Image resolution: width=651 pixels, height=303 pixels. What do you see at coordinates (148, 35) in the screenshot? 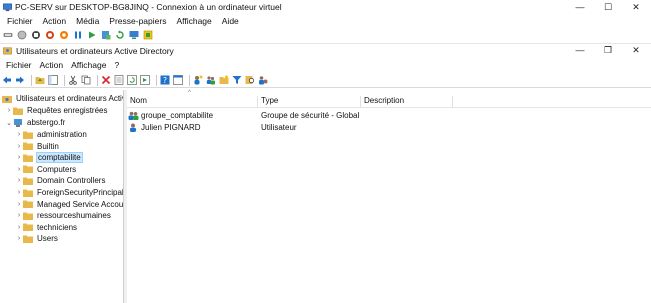
I see `share-icon` at bounding box center [148, 35].